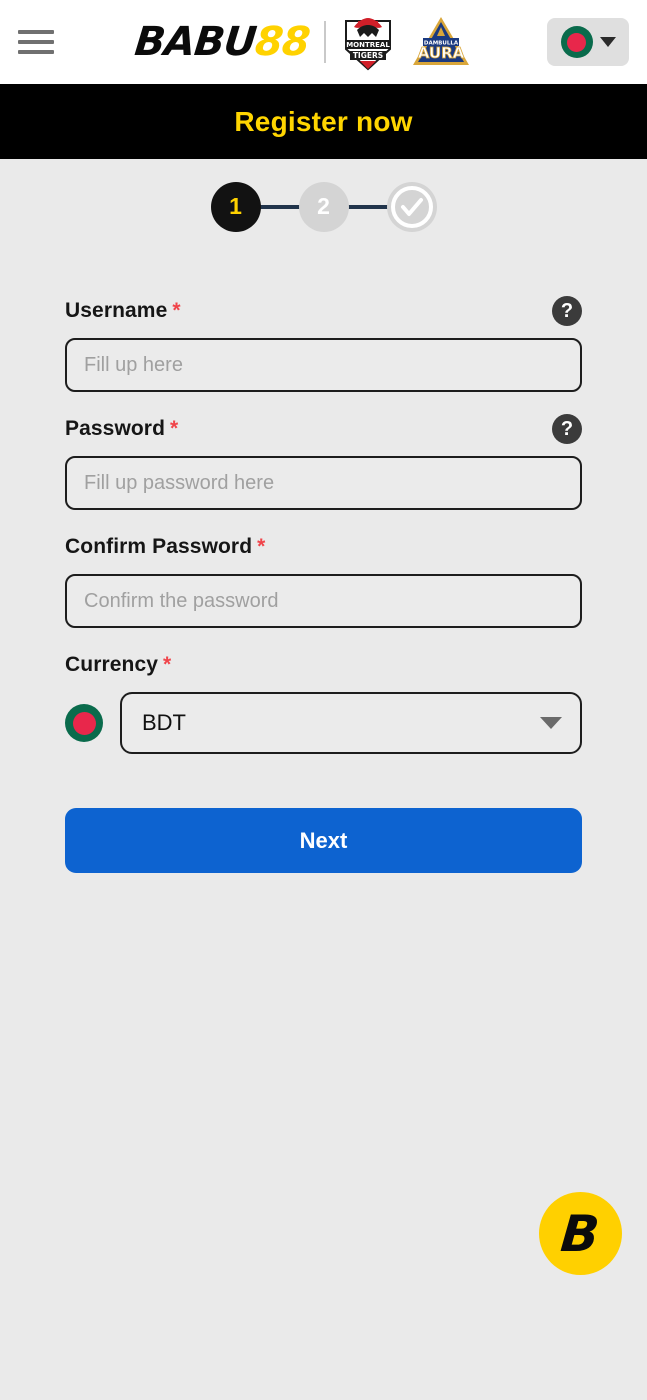  I want to click on currency-label-row: Currency *, so click(323, 665).